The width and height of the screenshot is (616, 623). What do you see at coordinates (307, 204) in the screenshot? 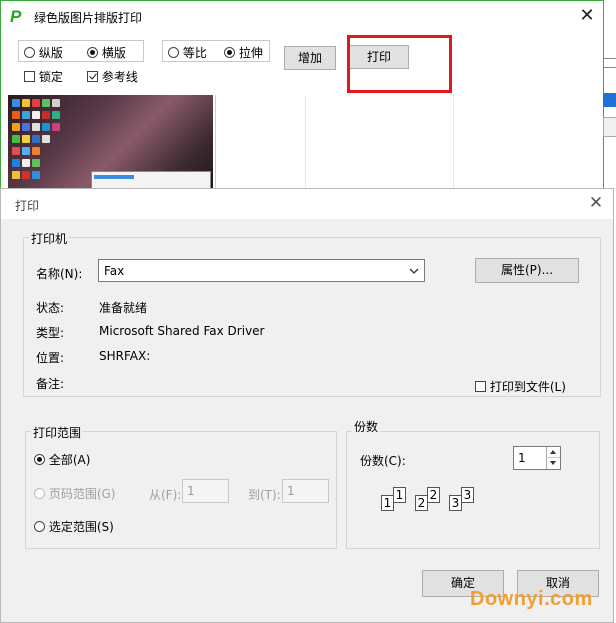
I see `print-dialog-titlebar: 打印 ✕` at bounding box center [307, 204].